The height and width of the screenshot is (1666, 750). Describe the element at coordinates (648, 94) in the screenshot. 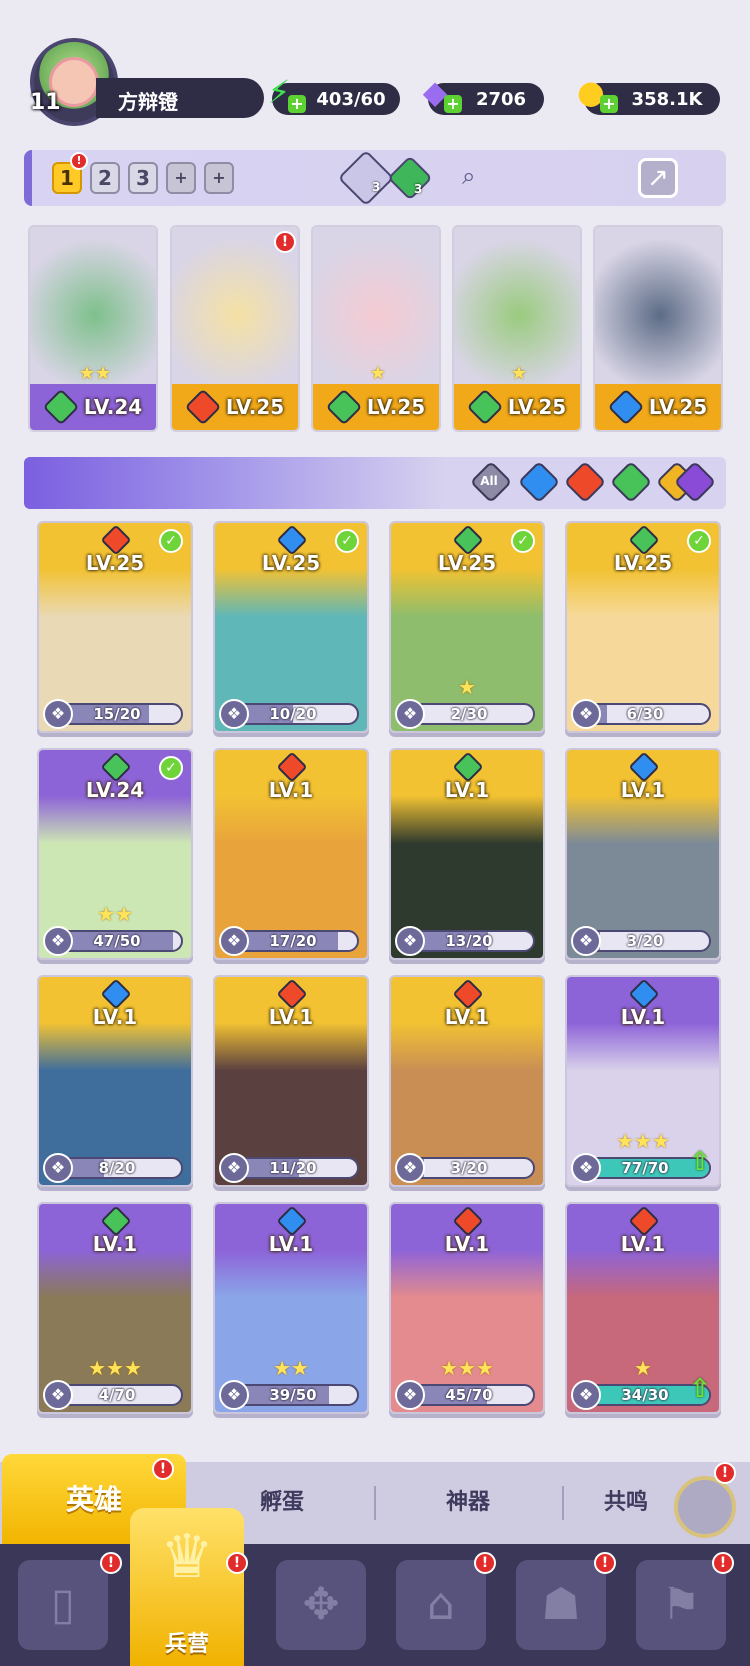

I see `gold-counter: ● + 358.1K` at that location.